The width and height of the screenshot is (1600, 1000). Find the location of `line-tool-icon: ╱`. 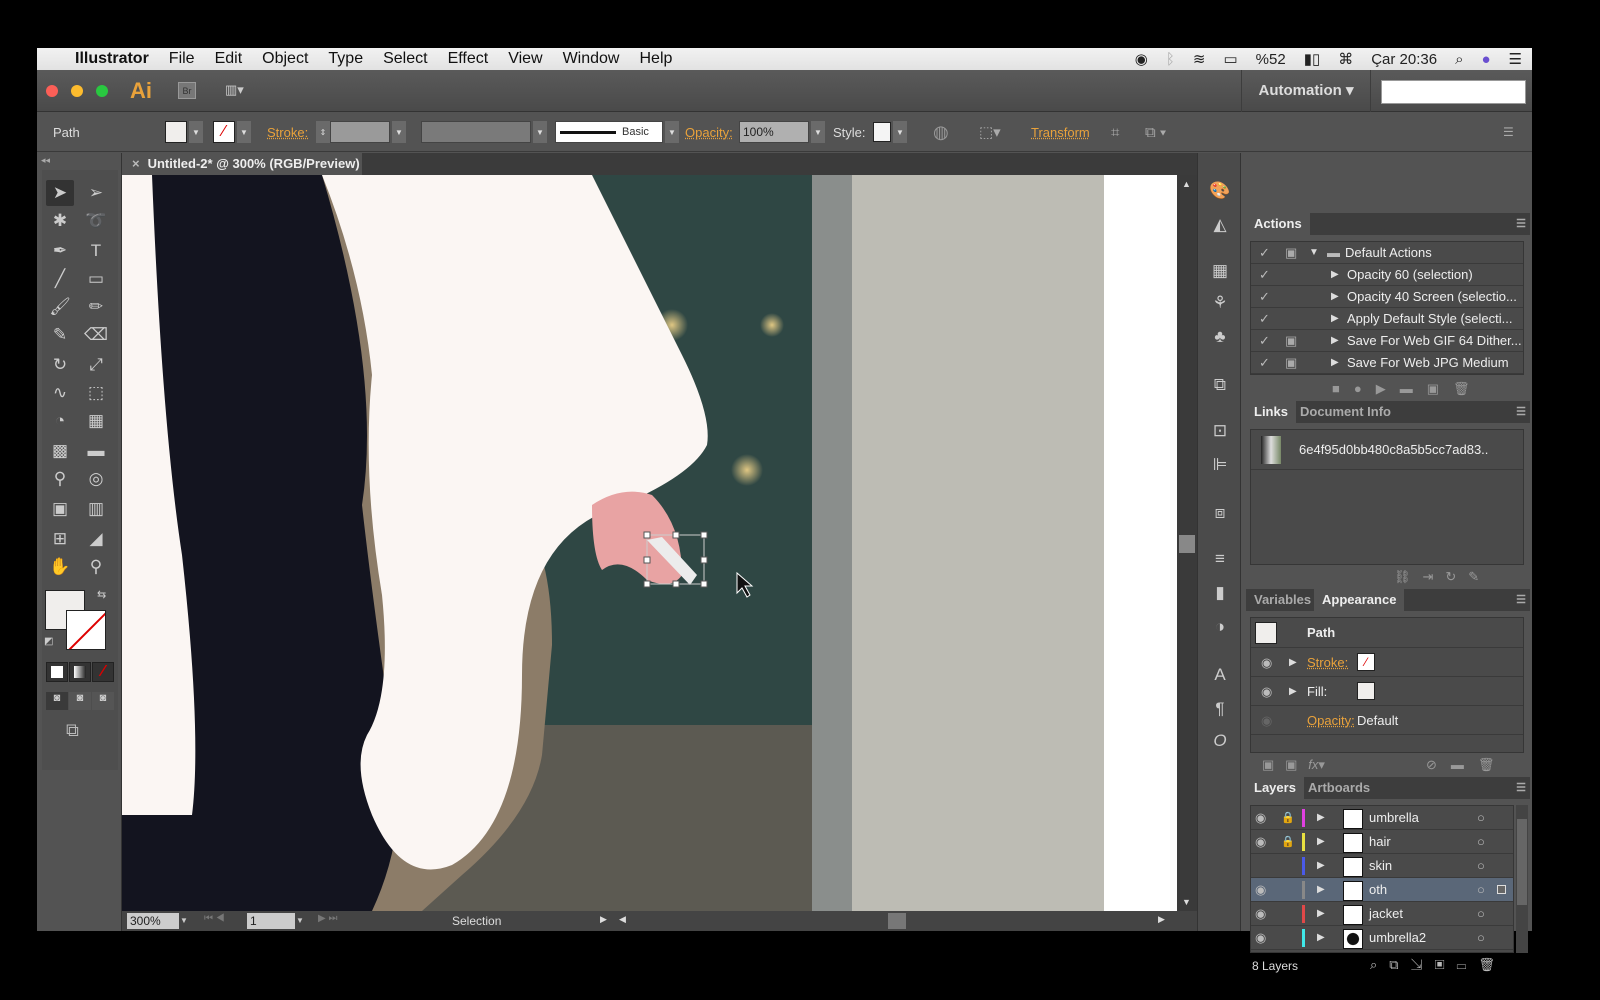

line-tool-icon: ╱ is located at coordinates (60, 279).